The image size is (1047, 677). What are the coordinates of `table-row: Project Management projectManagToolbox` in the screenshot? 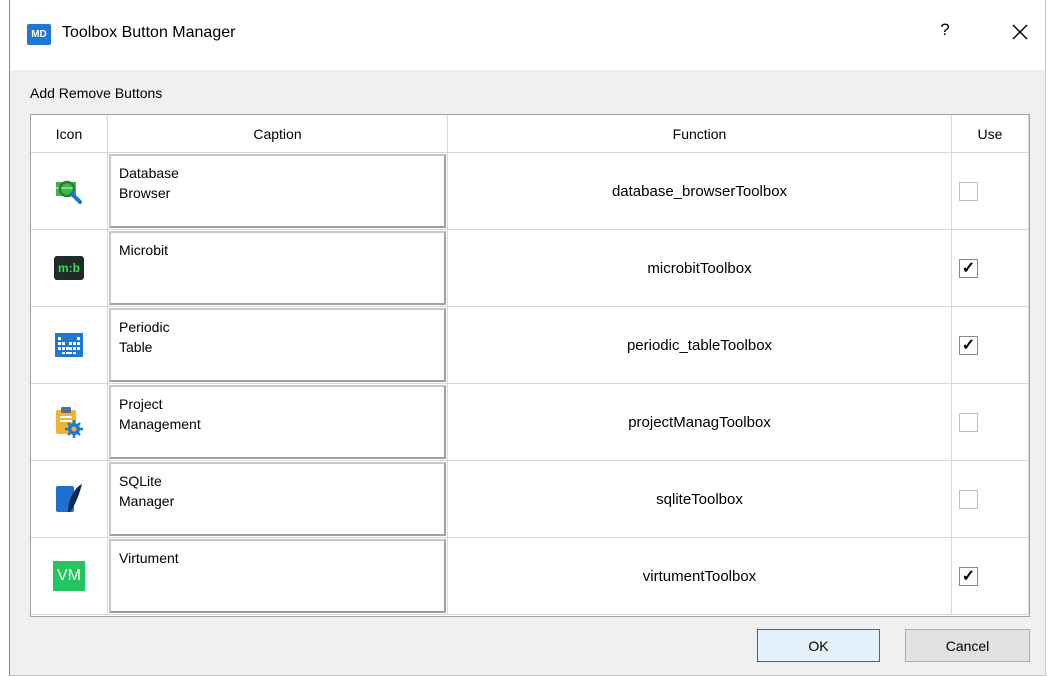 It's located at (530, 422).